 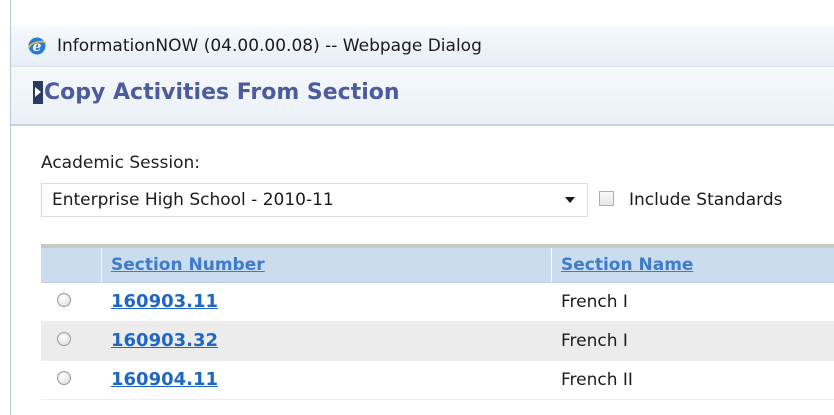 What do you see at coordinates (5, 207) in the screenshot?
I see `background-edge` at bounding box center [5, 207].